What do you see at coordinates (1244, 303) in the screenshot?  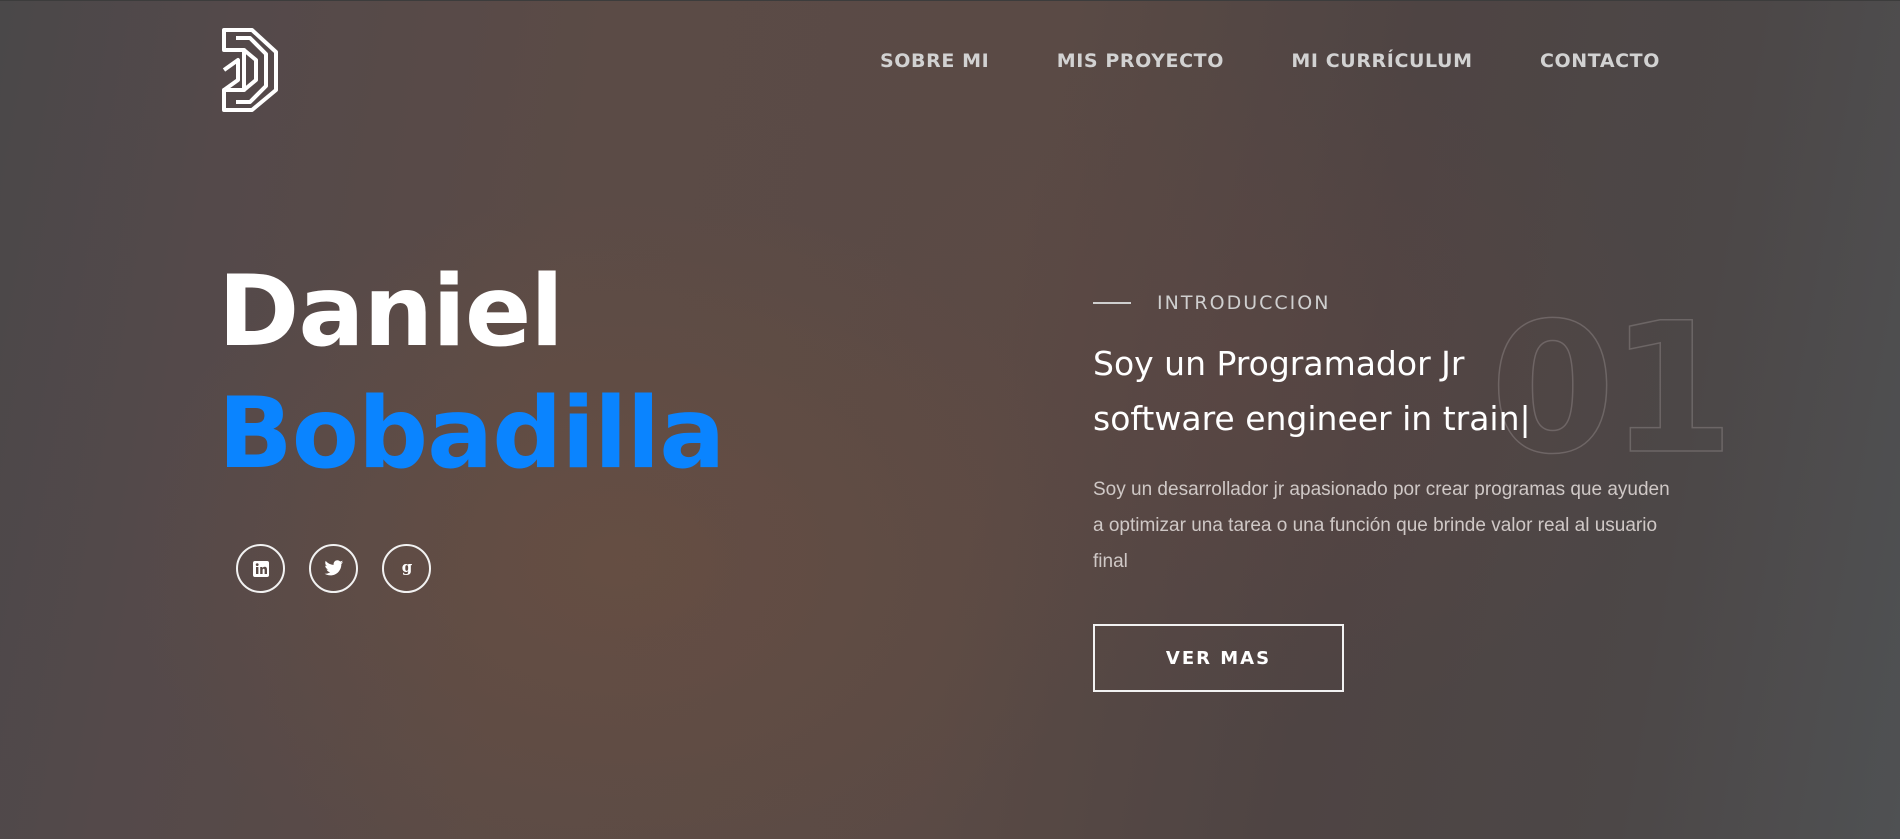 I see `intro-label: INTRODUCCION` at bounding box center [1244, 303].